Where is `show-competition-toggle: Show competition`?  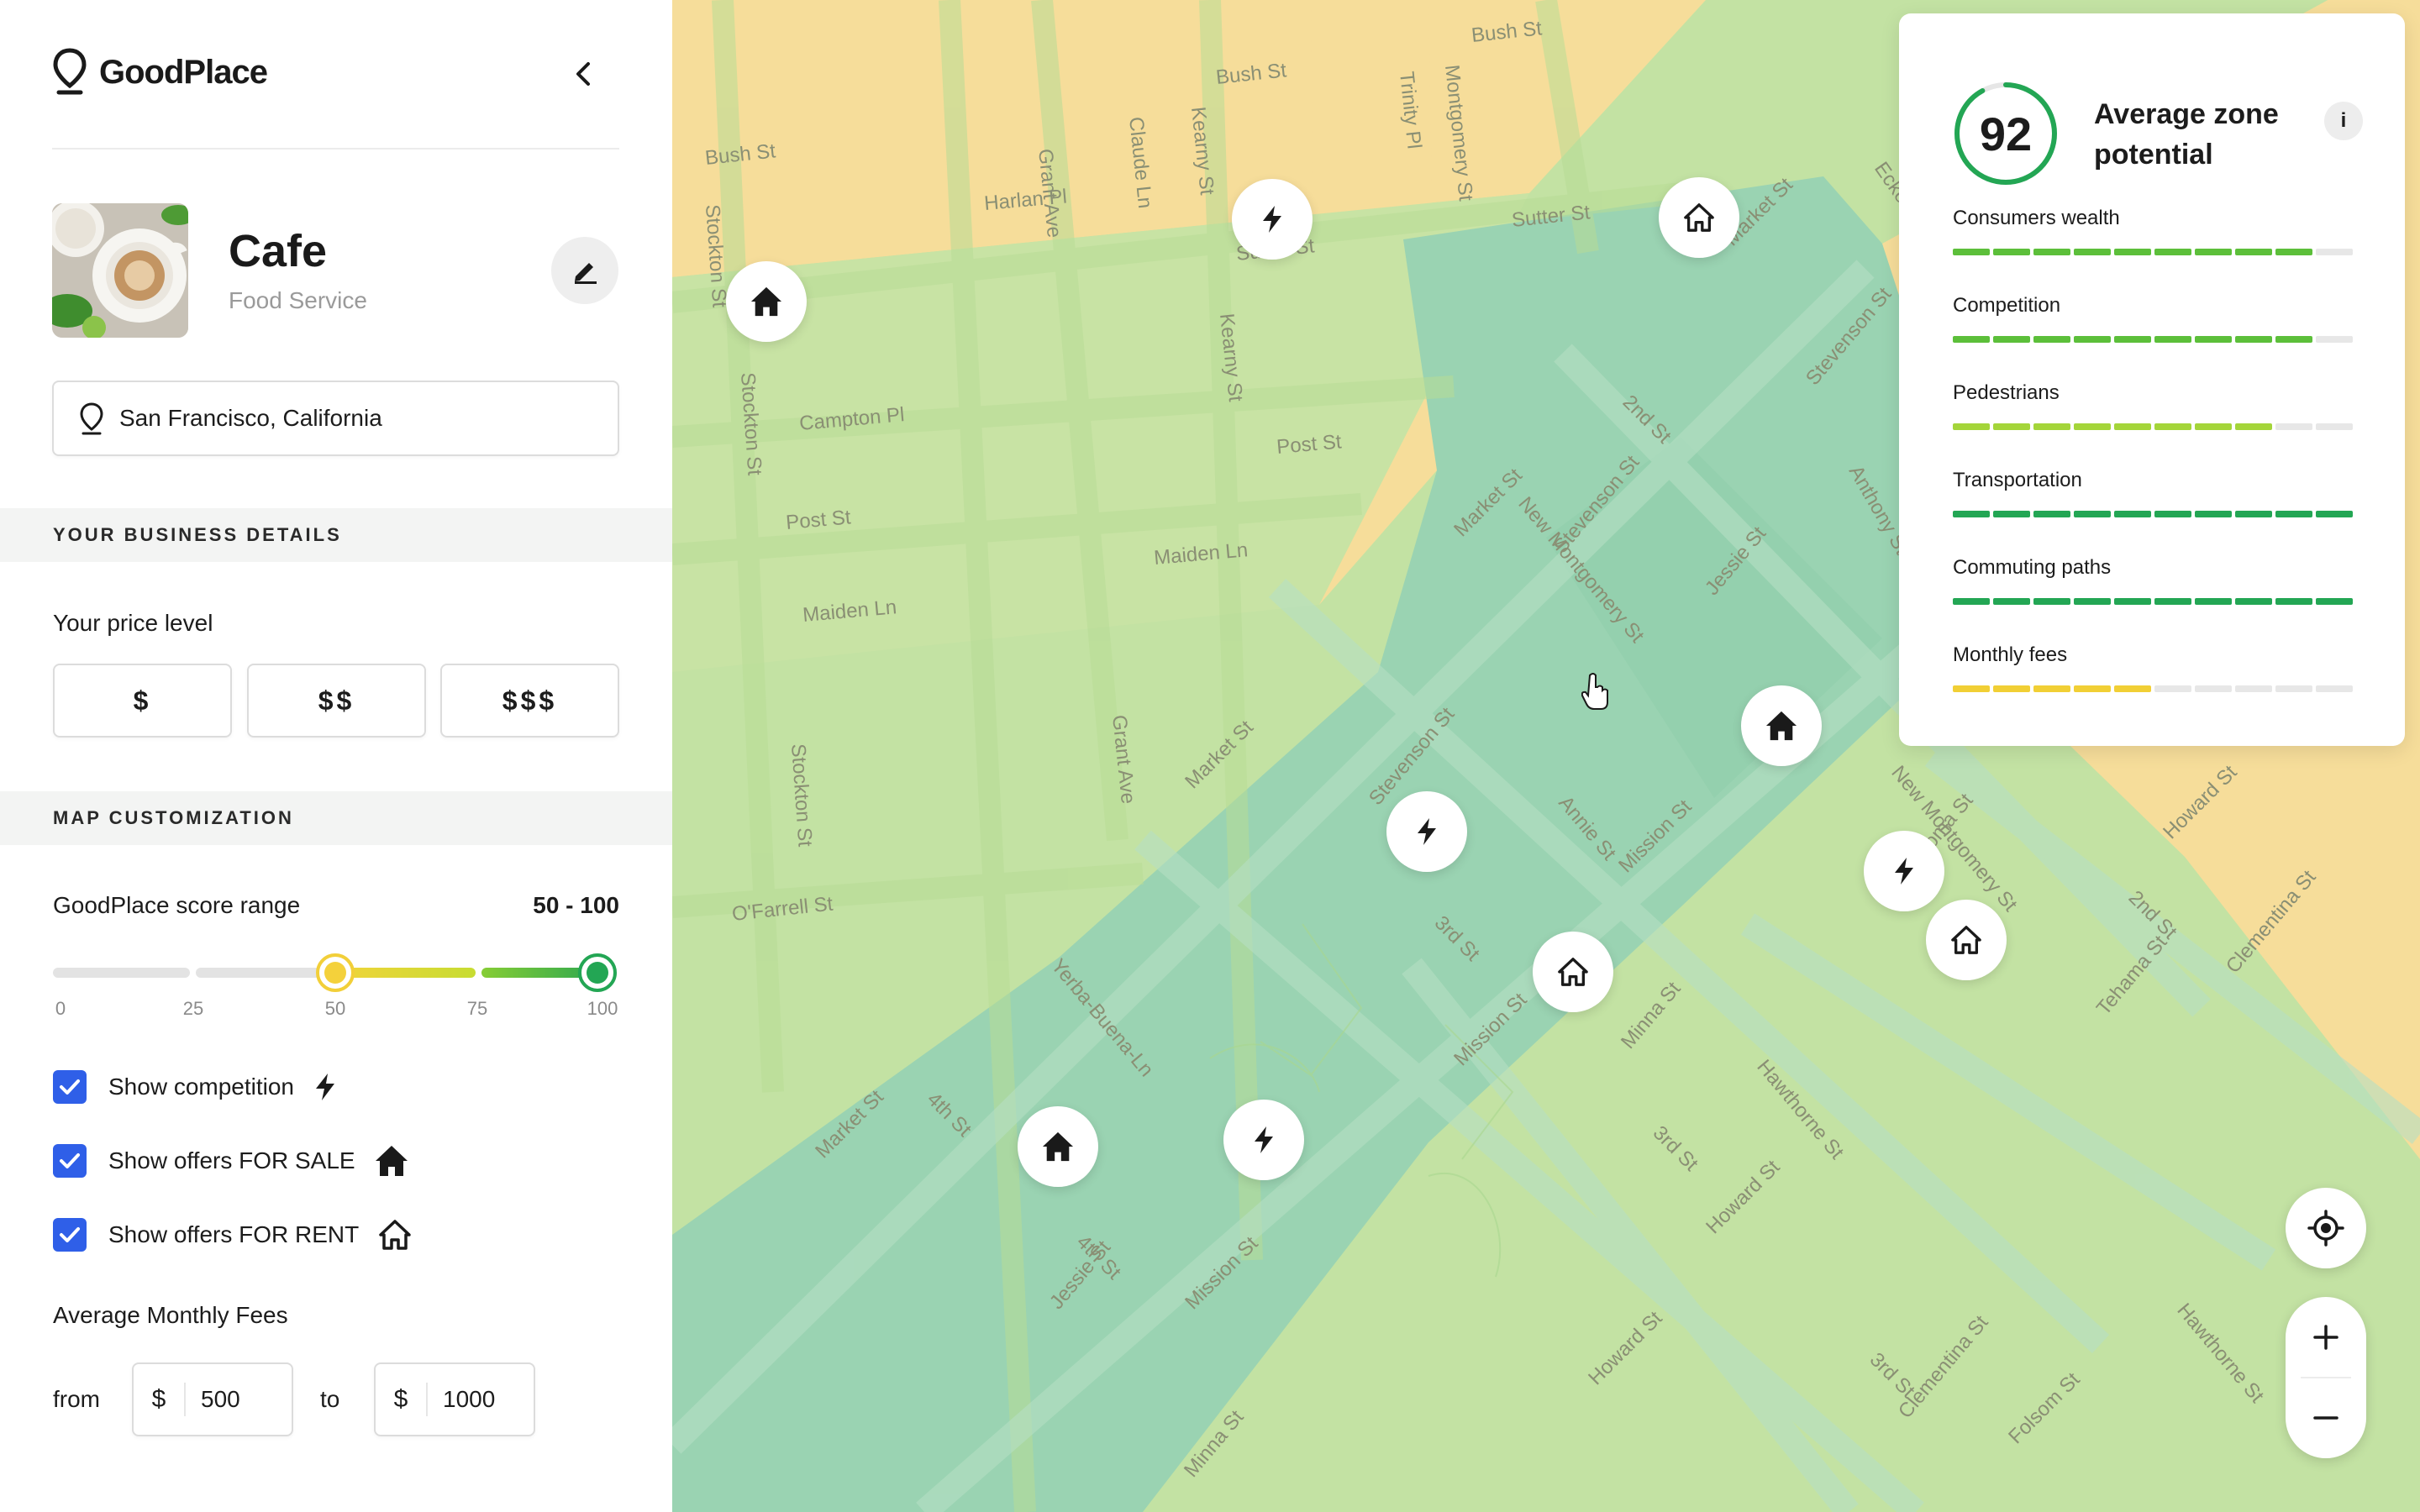 show-competition-toggle: Show competition is located at coordinates (195, 1087).